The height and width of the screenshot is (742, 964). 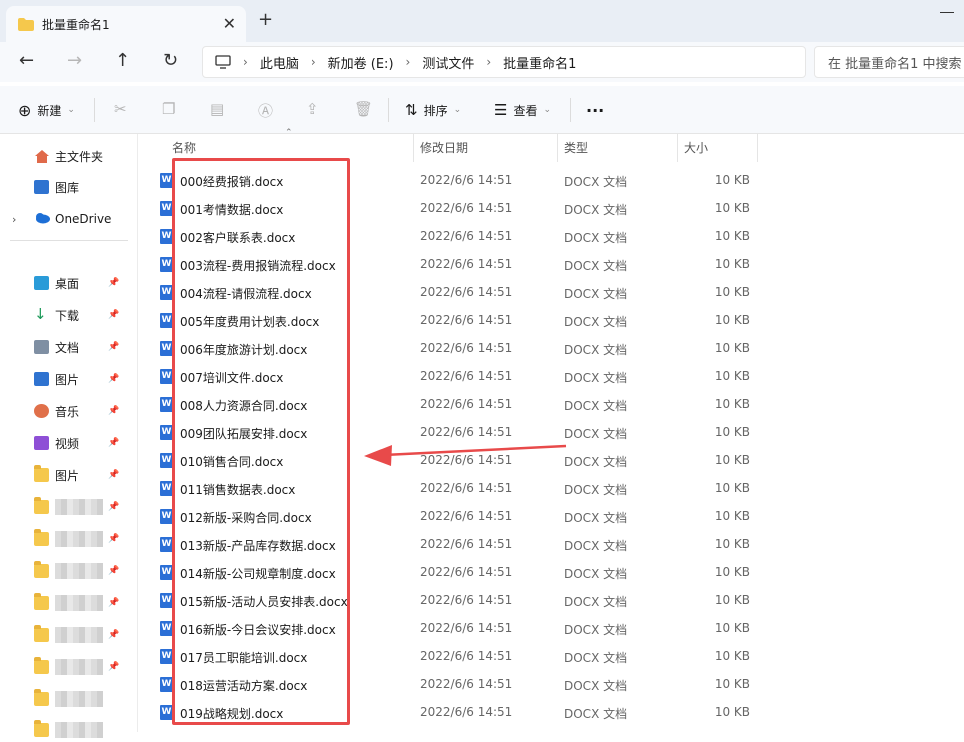 I want to click on rename-icon: Ⓐ, so click(x=265, y=110).